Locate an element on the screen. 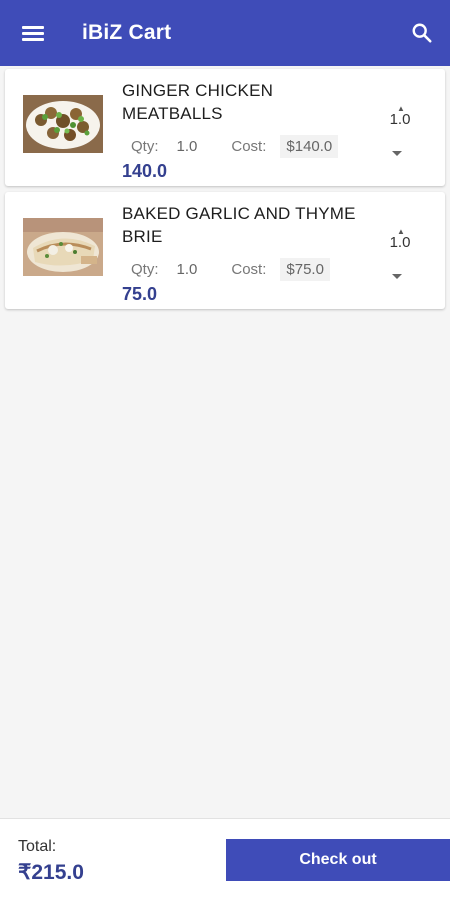 This screenshot has height=900, width=450. cost-value: $140.0 is located at coordinates (309, 146).